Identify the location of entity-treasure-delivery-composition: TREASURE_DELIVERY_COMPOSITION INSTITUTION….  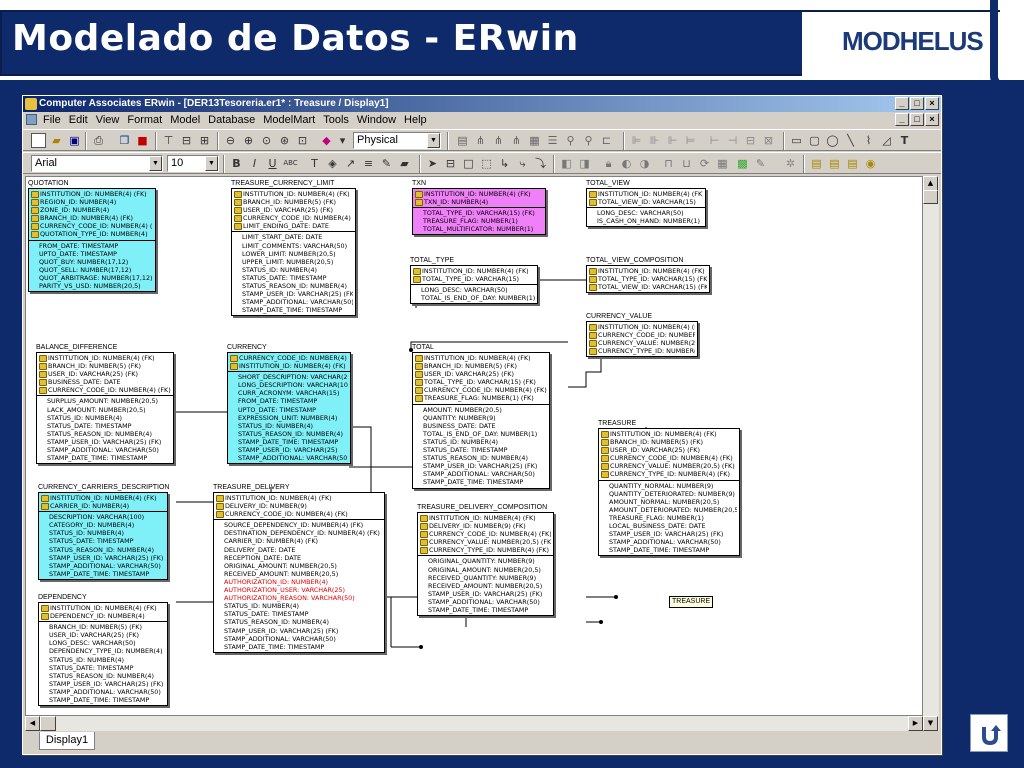
(485, 560).